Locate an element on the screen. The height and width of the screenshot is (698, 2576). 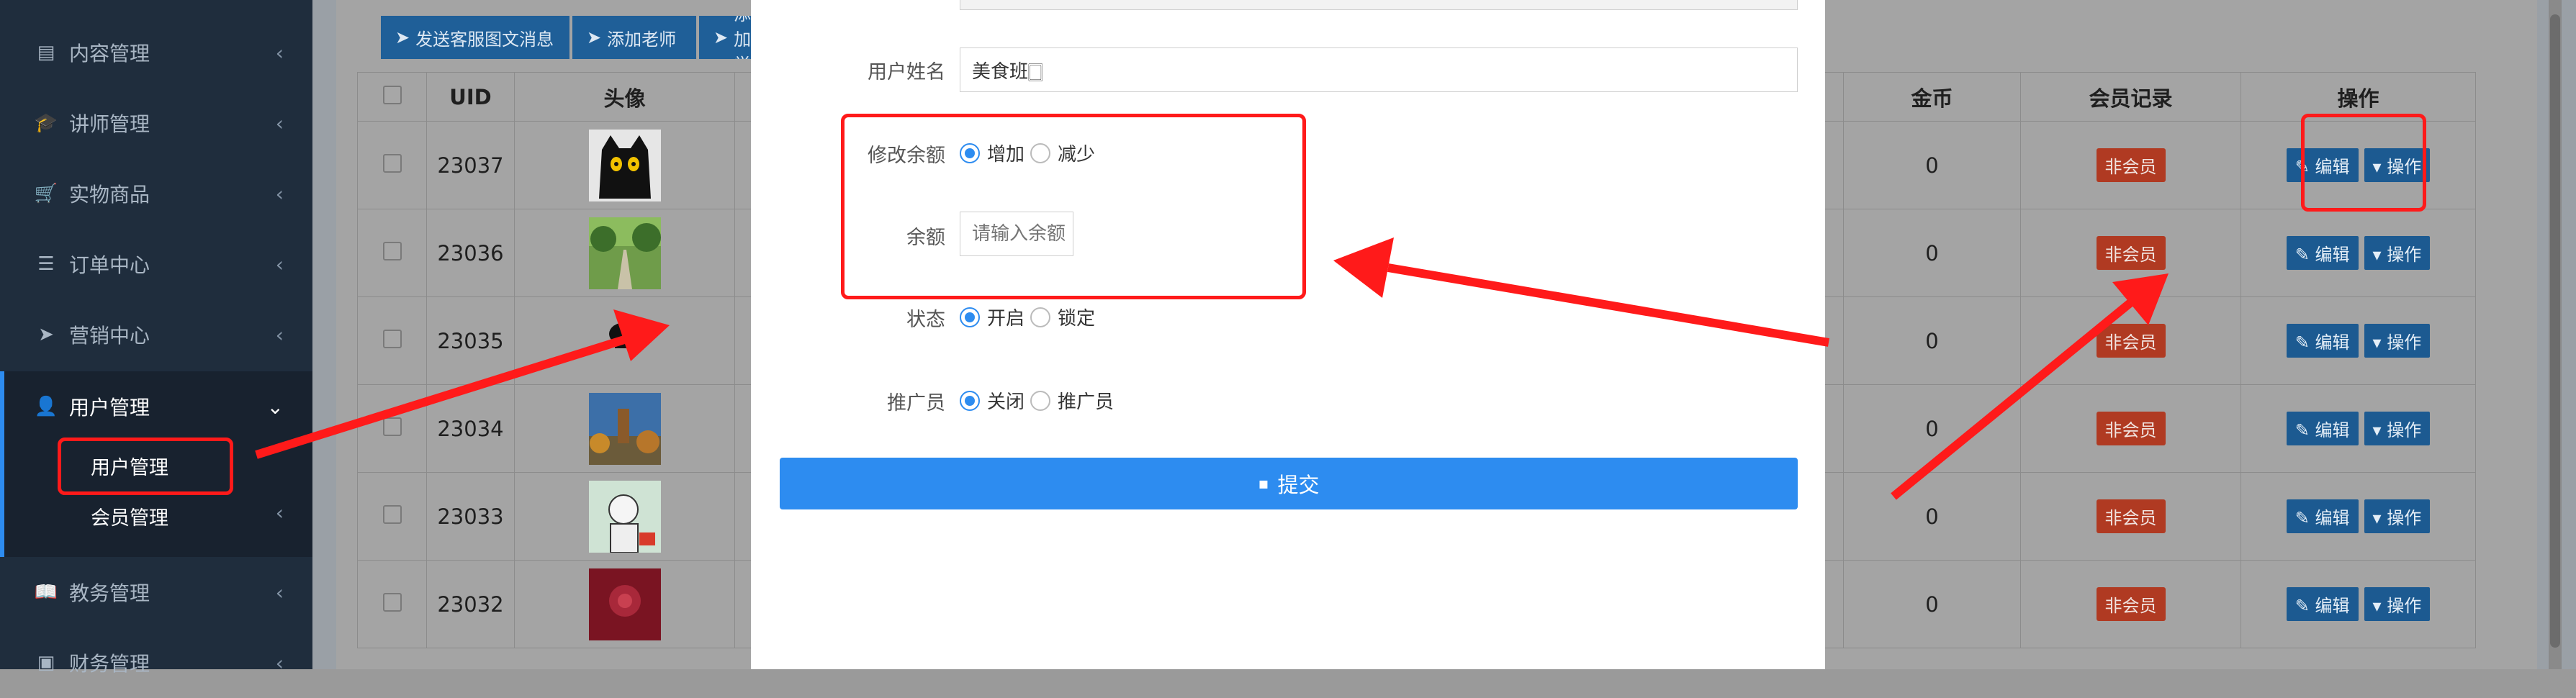
send-news-button: ➤ 发送客服图文消息 is located at coordinates (475, 38).